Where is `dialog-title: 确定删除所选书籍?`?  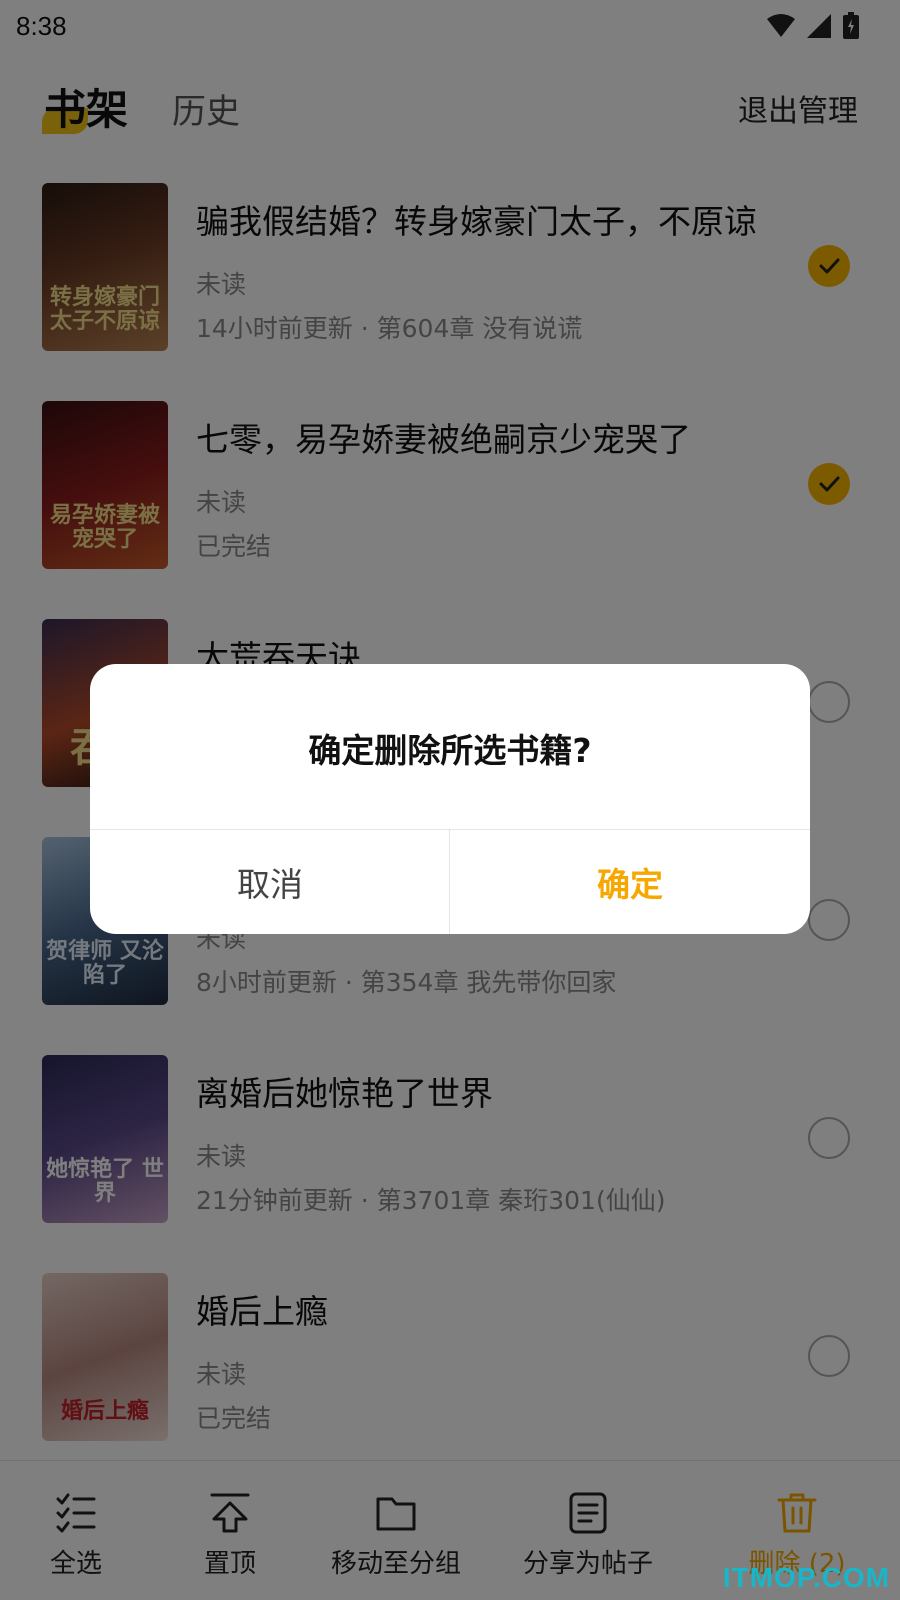 dialog-title: 确定删除所选书籍? is located at coordinates (450, 750).